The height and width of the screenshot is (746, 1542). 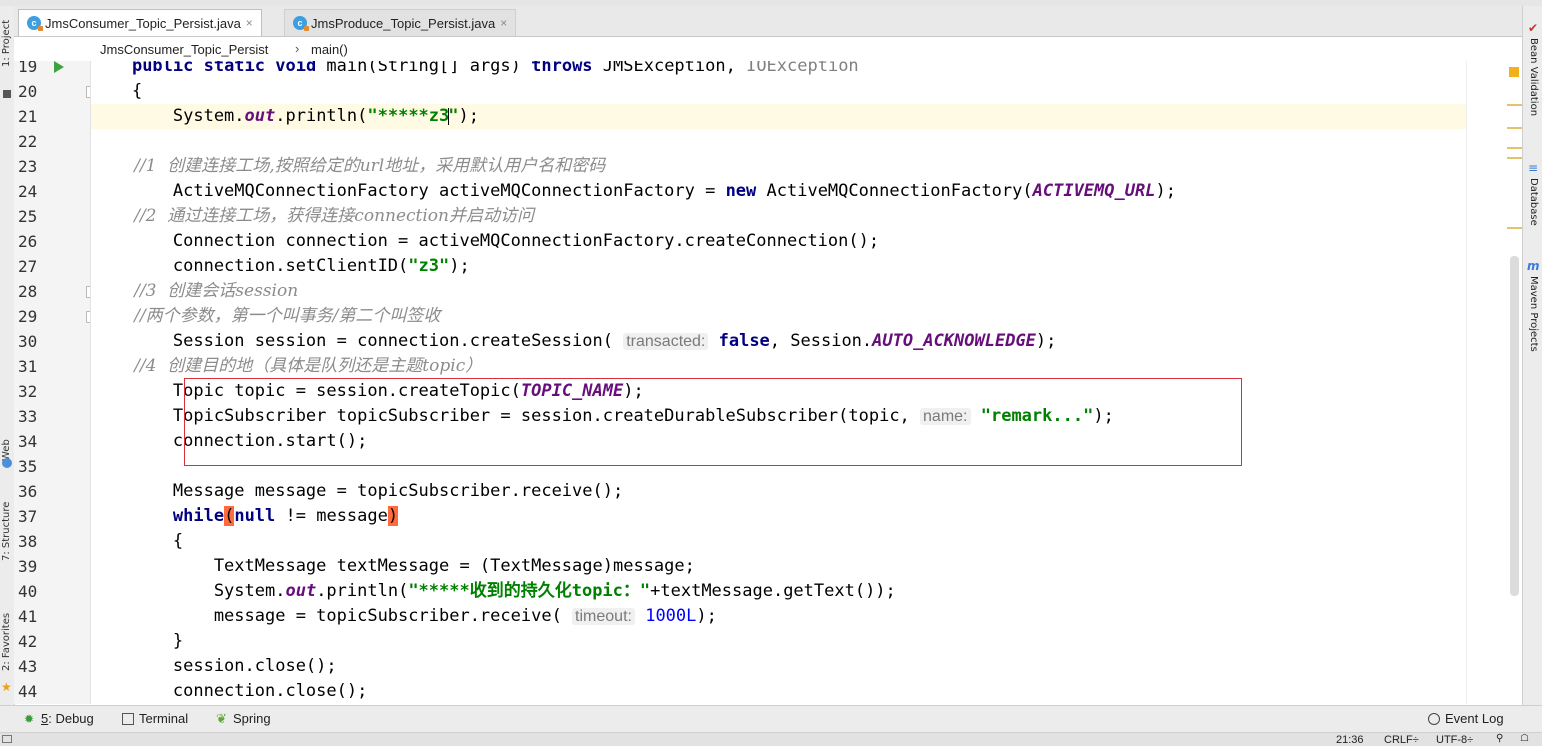 What do you see at coordinates (393, 516) in the screenshot?
I see `brace-match-highlight: )` at bounding box center [393, 516].